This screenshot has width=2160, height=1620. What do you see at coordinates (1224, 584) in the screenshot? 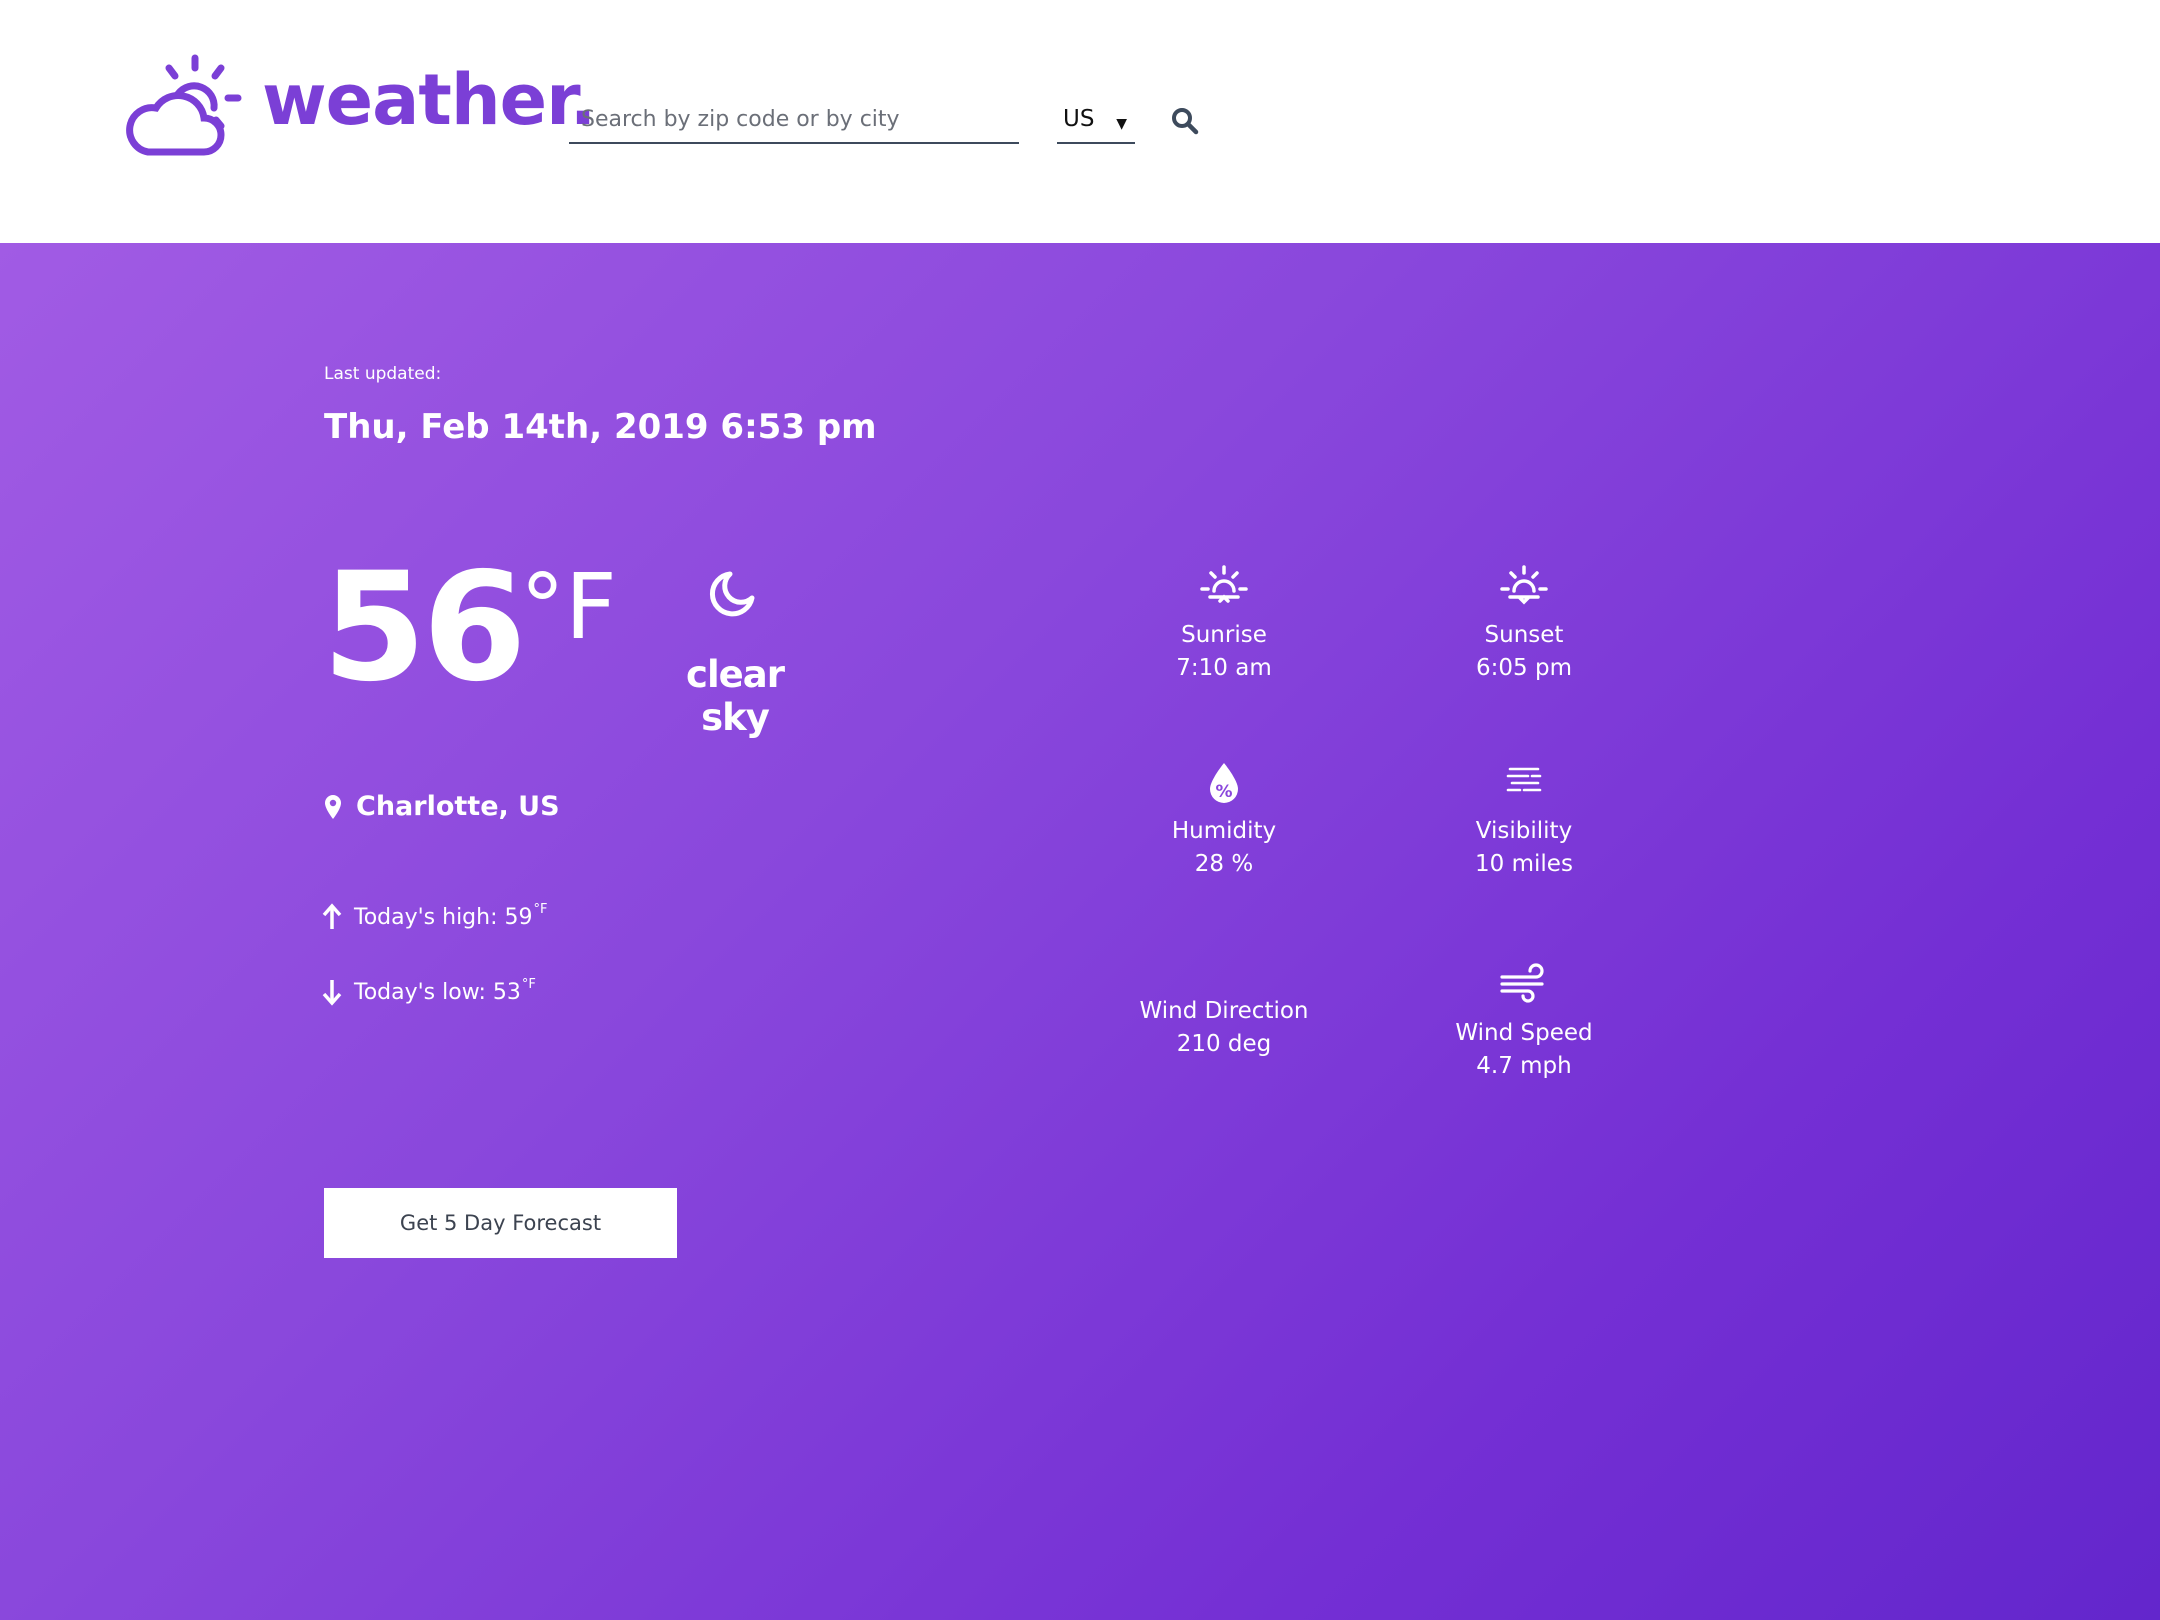
I see `sunrise-icon` at bounding box center [1224, 584].